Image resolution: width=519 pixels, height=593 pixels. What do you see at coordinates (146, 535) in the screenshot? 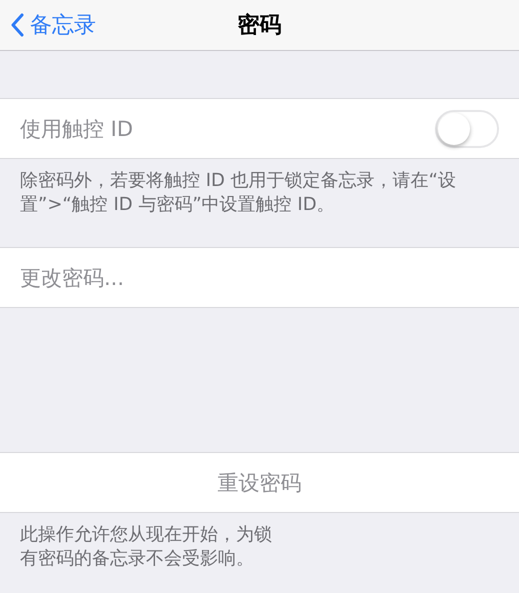
I see `footer-note: 此操作允许您从现在开始，为锁` at bounding box center [146, 535].